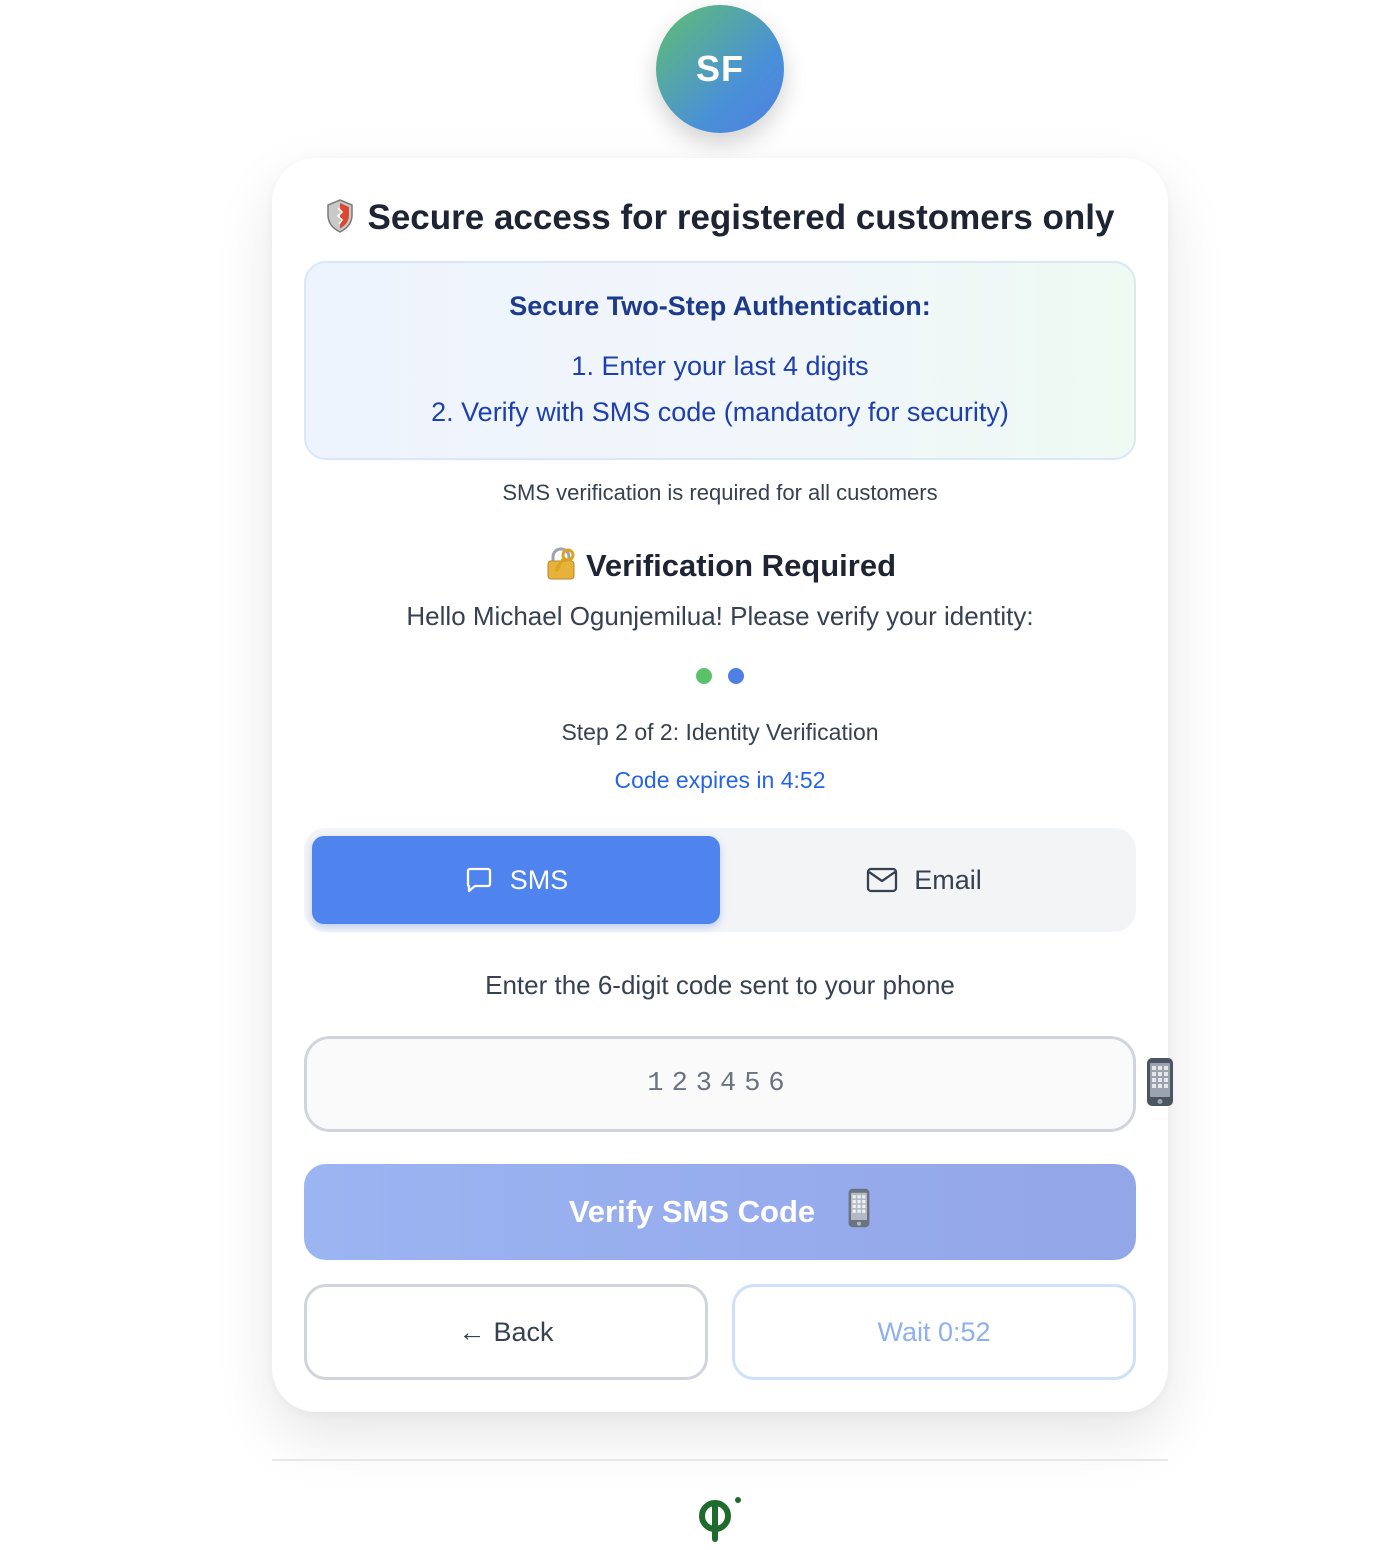  Describe the element at coordinates (692, 1211) in the screenshot. I see `verify-button-label: Verify SMS Code` at that location.